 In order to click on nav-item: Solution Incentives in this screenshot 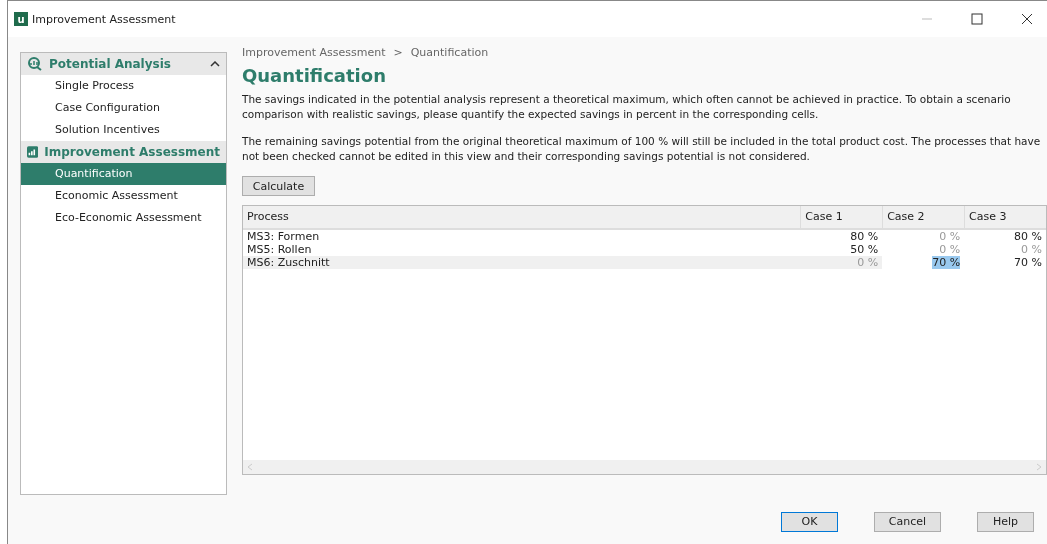, I will do `click(123, 130)`.